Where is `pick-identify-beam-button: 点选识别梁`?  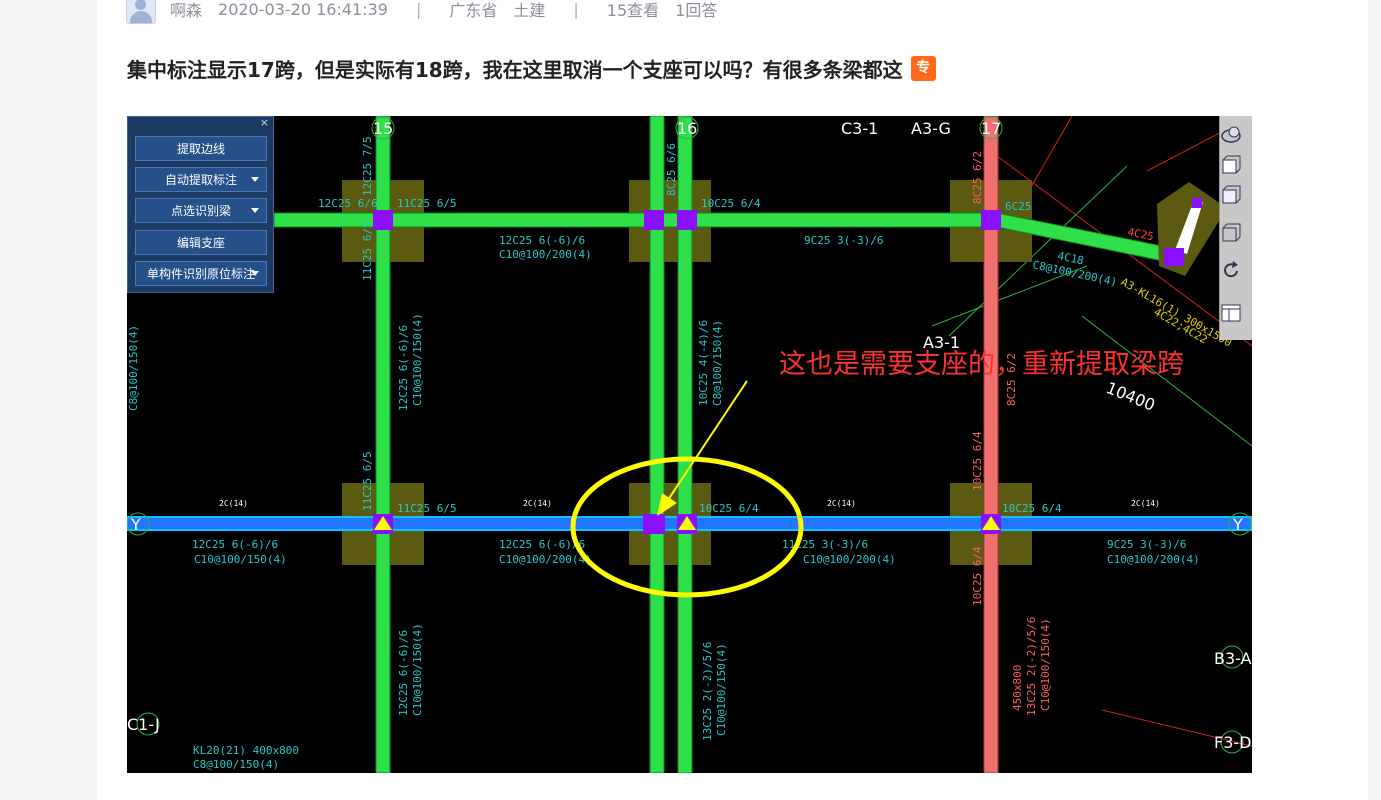
pick-identify-beam-button: 点选识别梁 is located at coordinates (201, 210).